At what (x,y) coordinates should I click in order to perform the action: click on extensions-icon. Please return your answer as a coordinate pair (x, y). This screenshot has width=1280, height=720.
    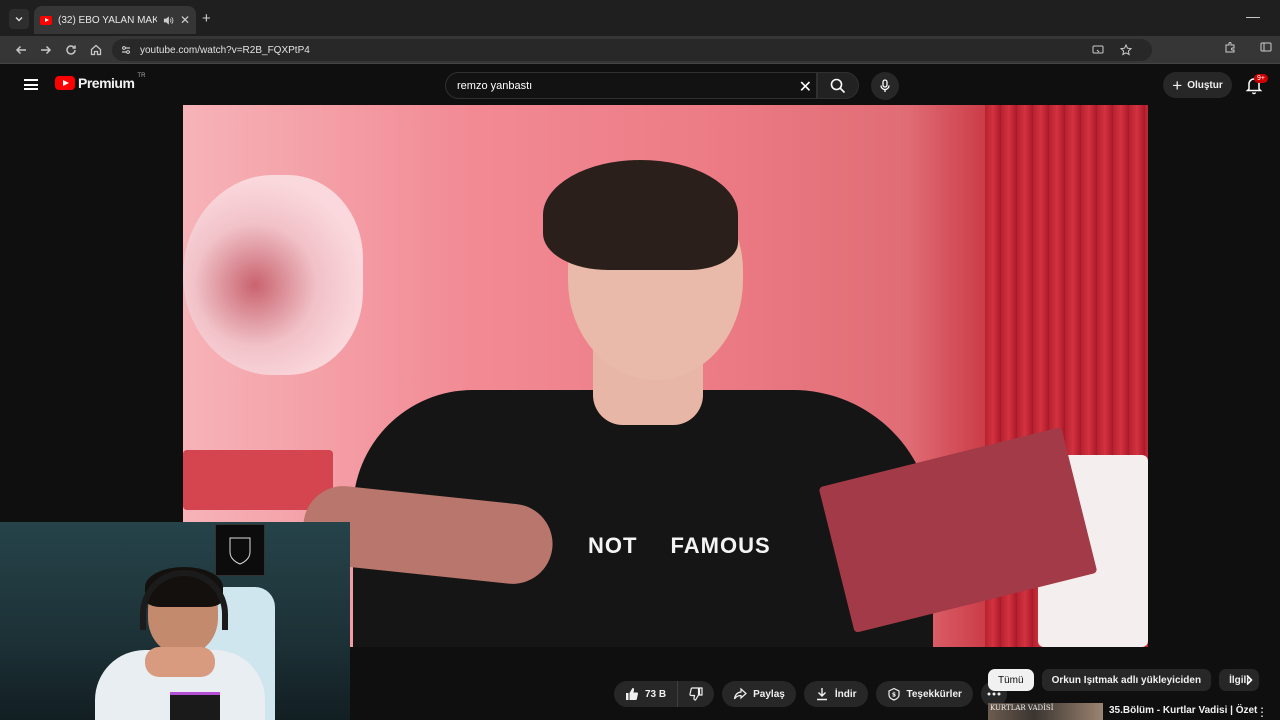
    Looking at the image, I should click on (1230, 47).